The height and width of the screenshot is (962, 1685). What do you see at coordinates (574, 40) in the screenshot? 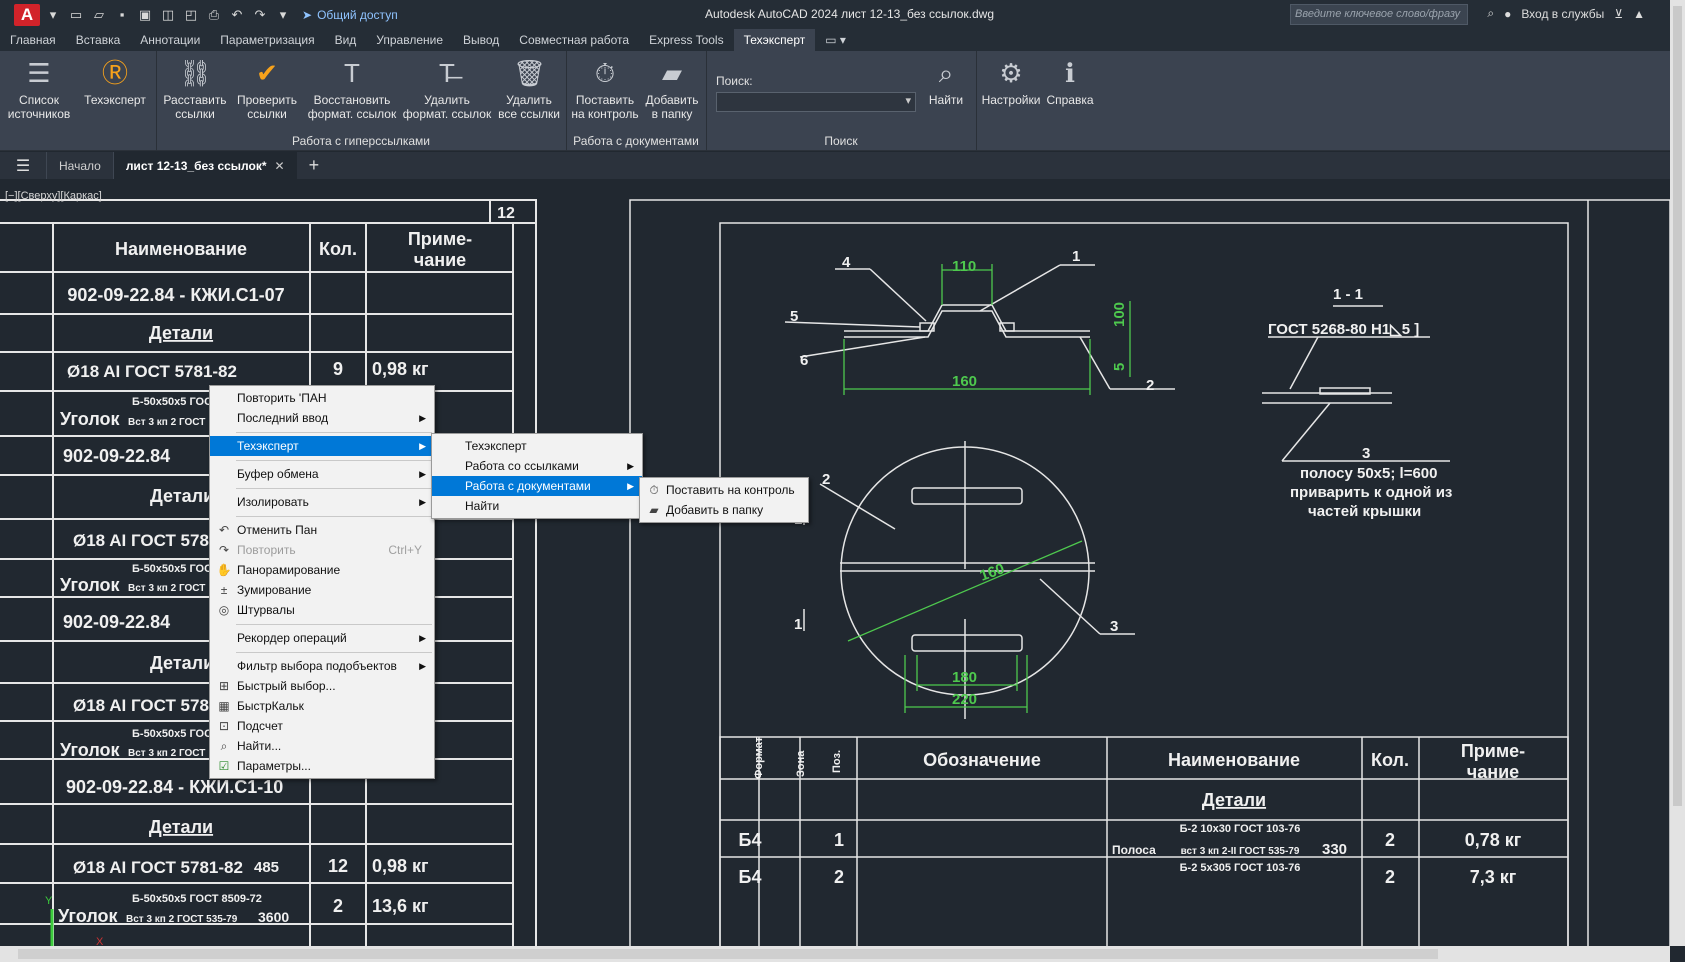
I see `tab-collaborate: Совместная работа` at bounding box center [574, 40].